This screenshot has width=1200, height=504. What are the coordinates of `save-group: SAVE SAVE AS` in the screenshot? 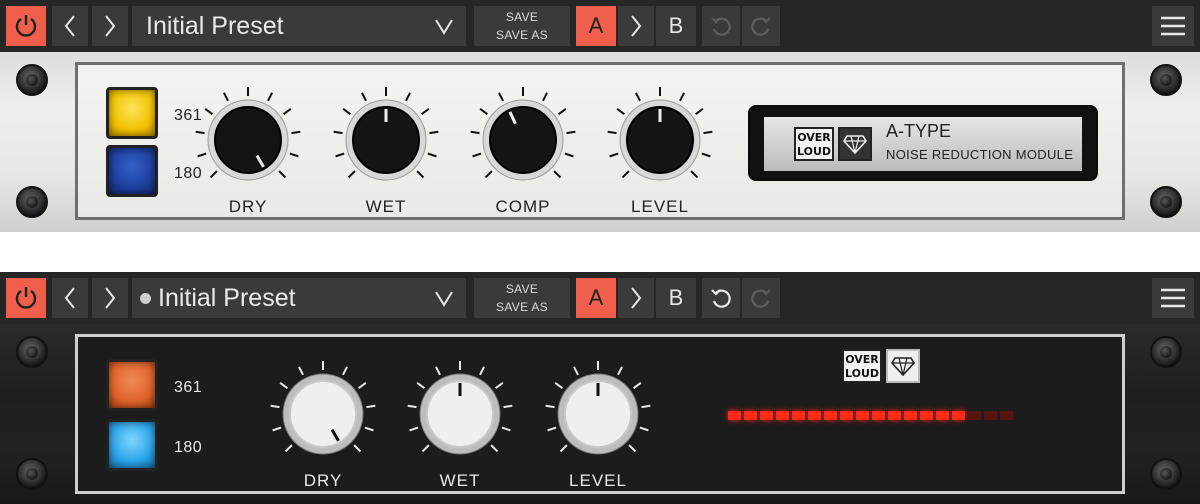 It's located at (522, 26).